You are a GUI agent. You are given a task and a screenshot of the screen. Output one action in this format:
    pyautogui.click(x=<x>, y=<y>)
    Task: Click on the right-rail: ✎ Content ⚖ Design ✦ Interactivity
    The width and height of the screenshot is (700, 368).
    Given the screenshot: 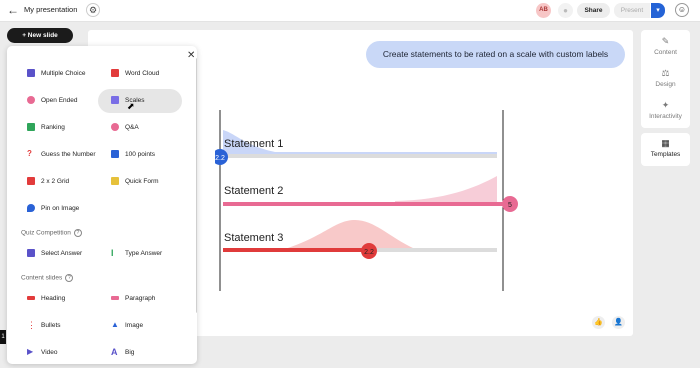 What is the action you would take?
    pyautogui.click(x=665, y=79)
    